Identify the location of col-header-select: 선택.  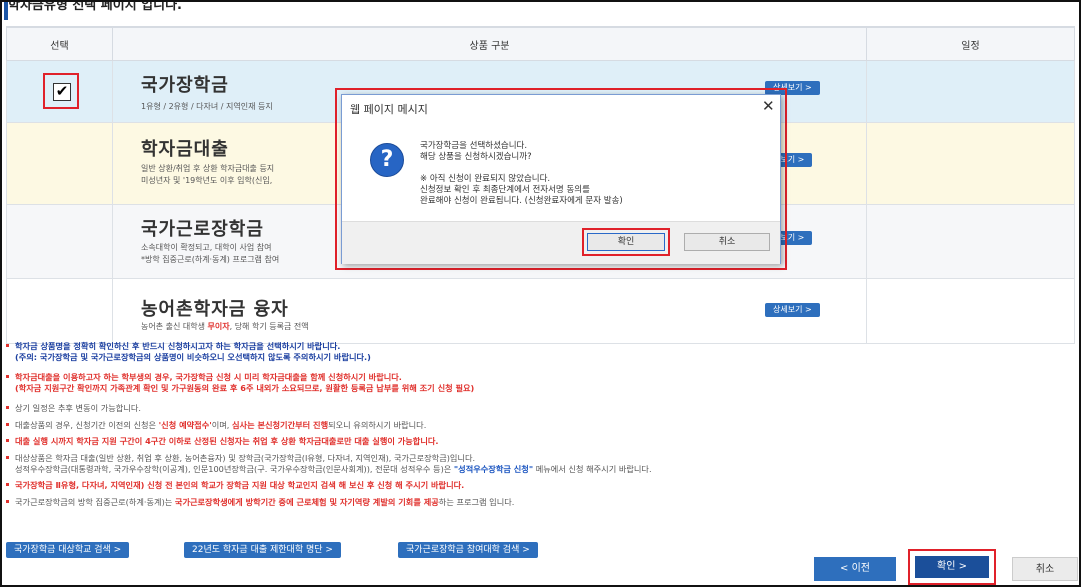
(59, 43).